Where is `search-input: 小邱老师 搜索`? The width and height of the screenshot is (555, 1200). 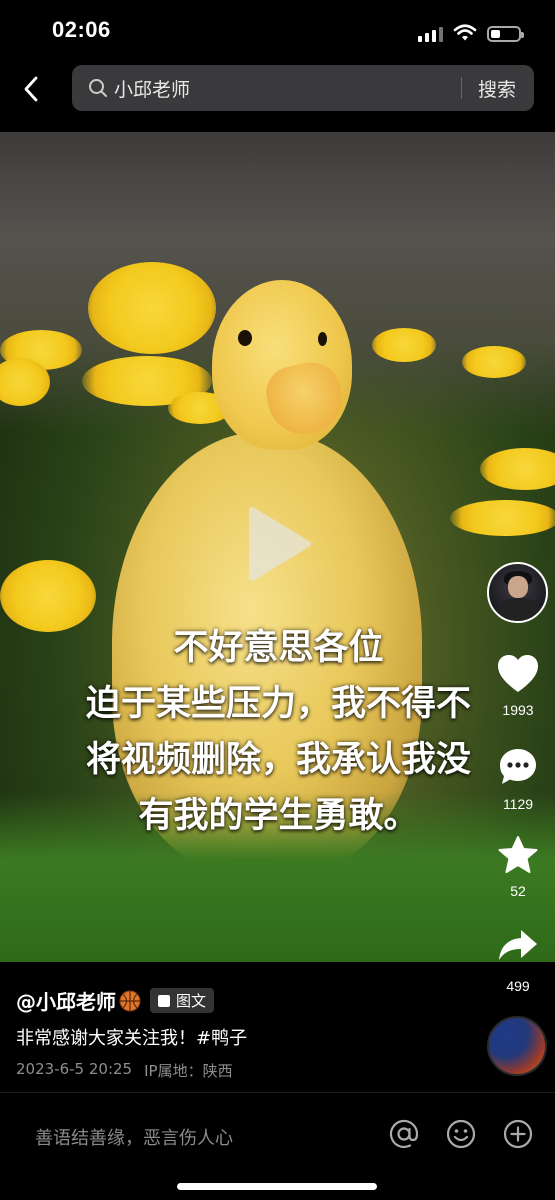
search-input: 小邱老师 搜索 is located at coordinates (303, 88).